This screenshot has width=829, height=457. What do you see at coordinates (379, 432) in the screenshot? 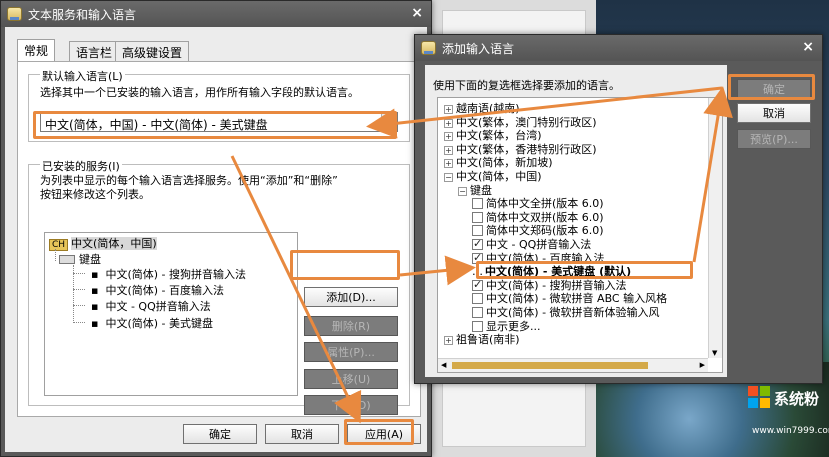
I see `highlight-apply-button` at bounding box center [379, 432].